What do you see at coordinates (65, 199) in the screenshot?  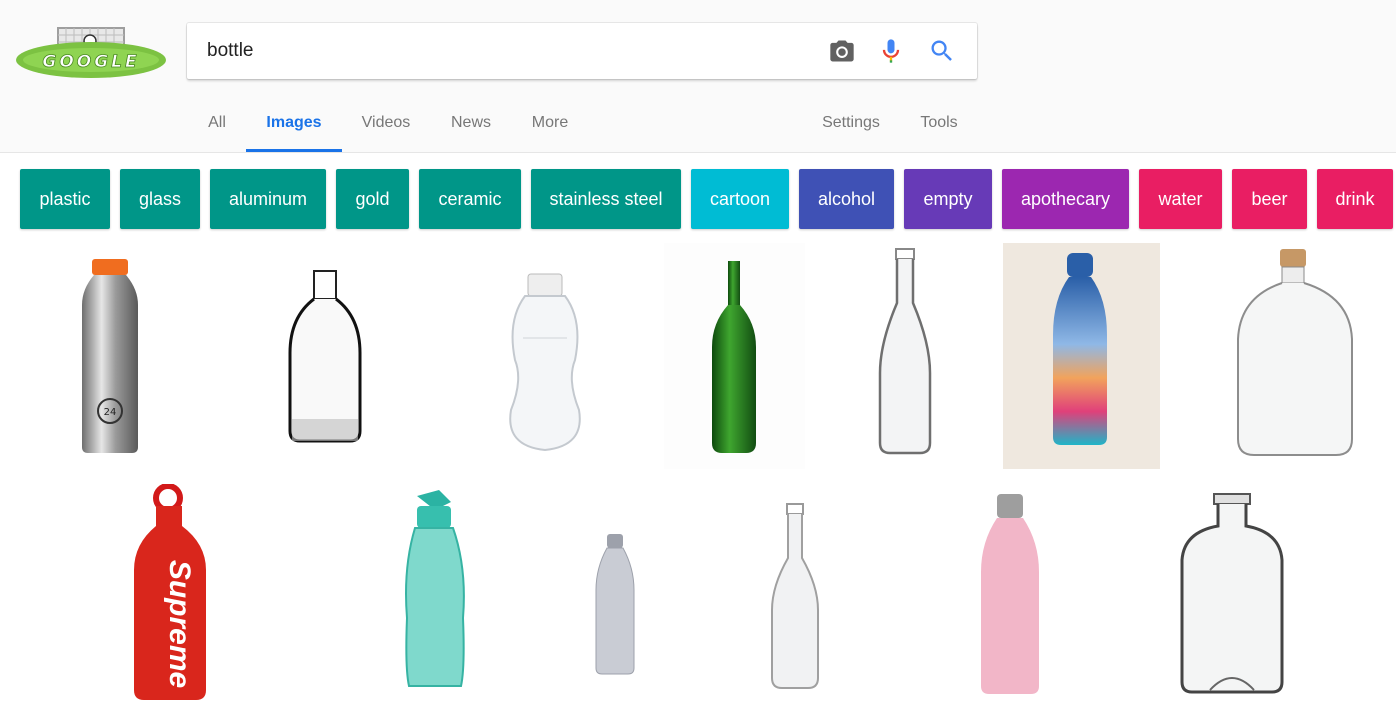 I see `chip-plastic: plastic` at bounding box center [65, 199].